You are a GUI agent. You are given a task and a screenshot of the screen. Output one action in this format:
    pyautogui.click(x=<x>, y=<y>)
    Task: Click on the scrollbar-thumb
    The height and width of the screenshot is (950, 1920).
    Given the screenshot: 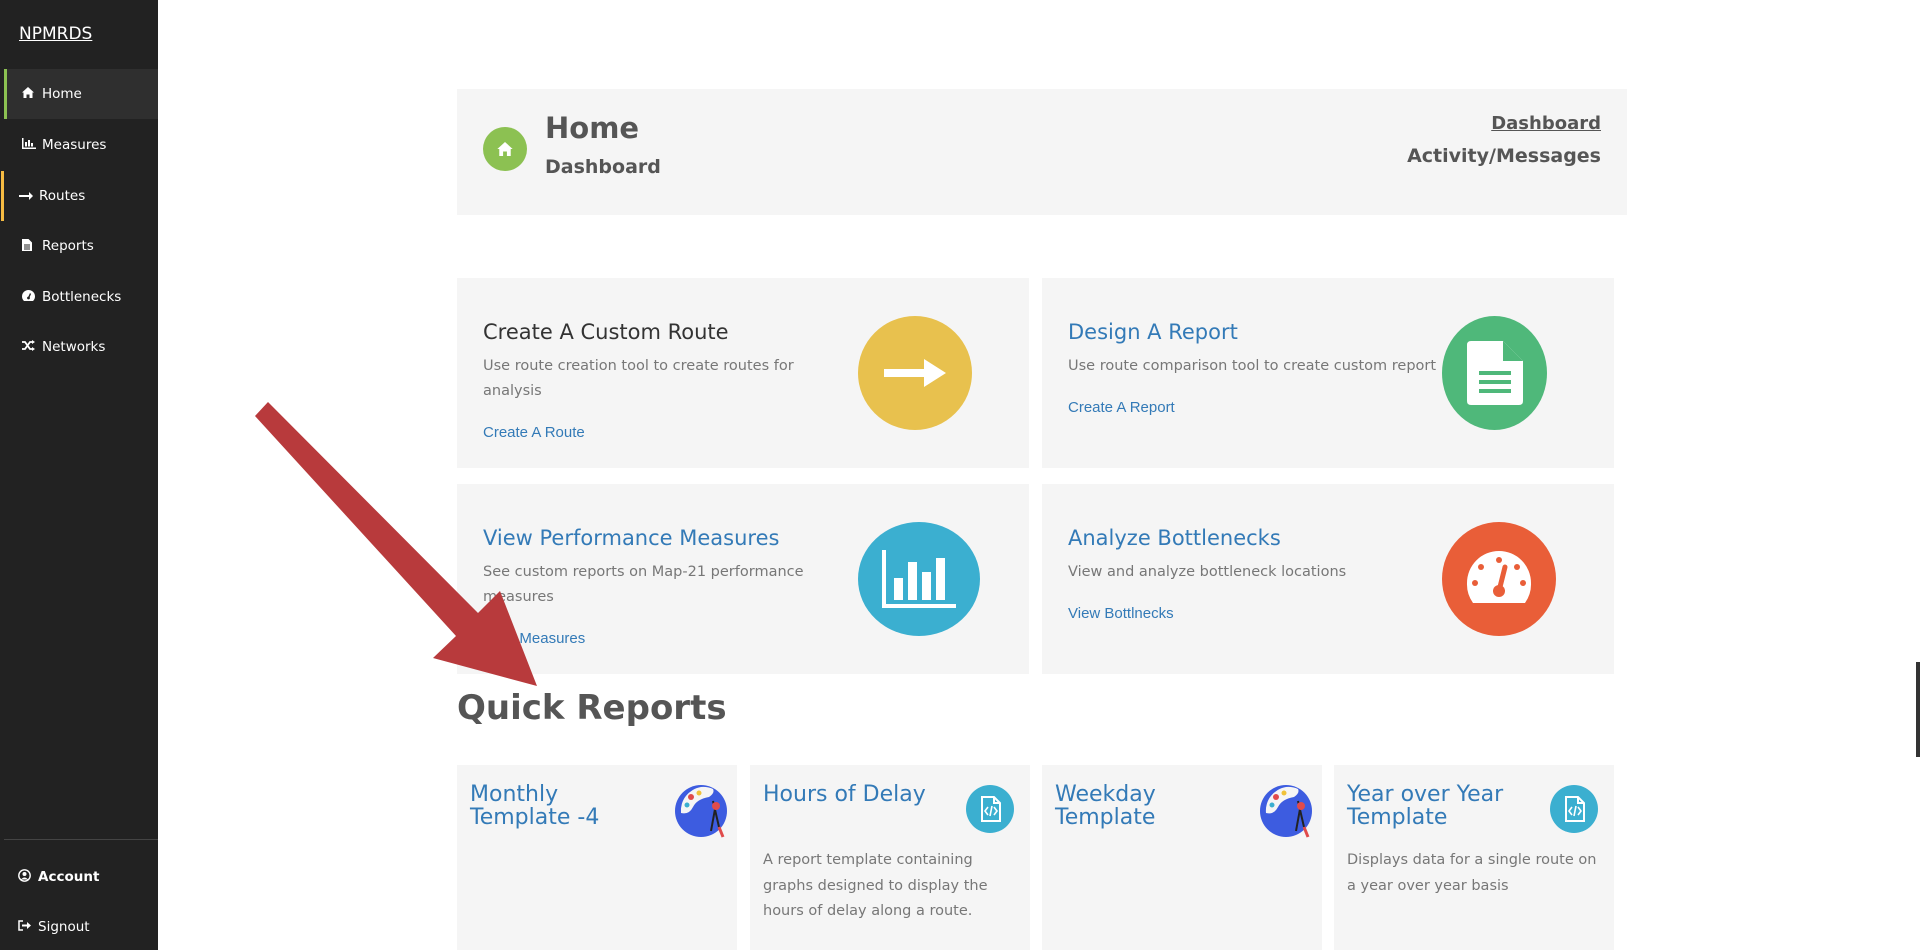 What is the action you would take?
    pyautogui.click(x=1918, y=709)
    